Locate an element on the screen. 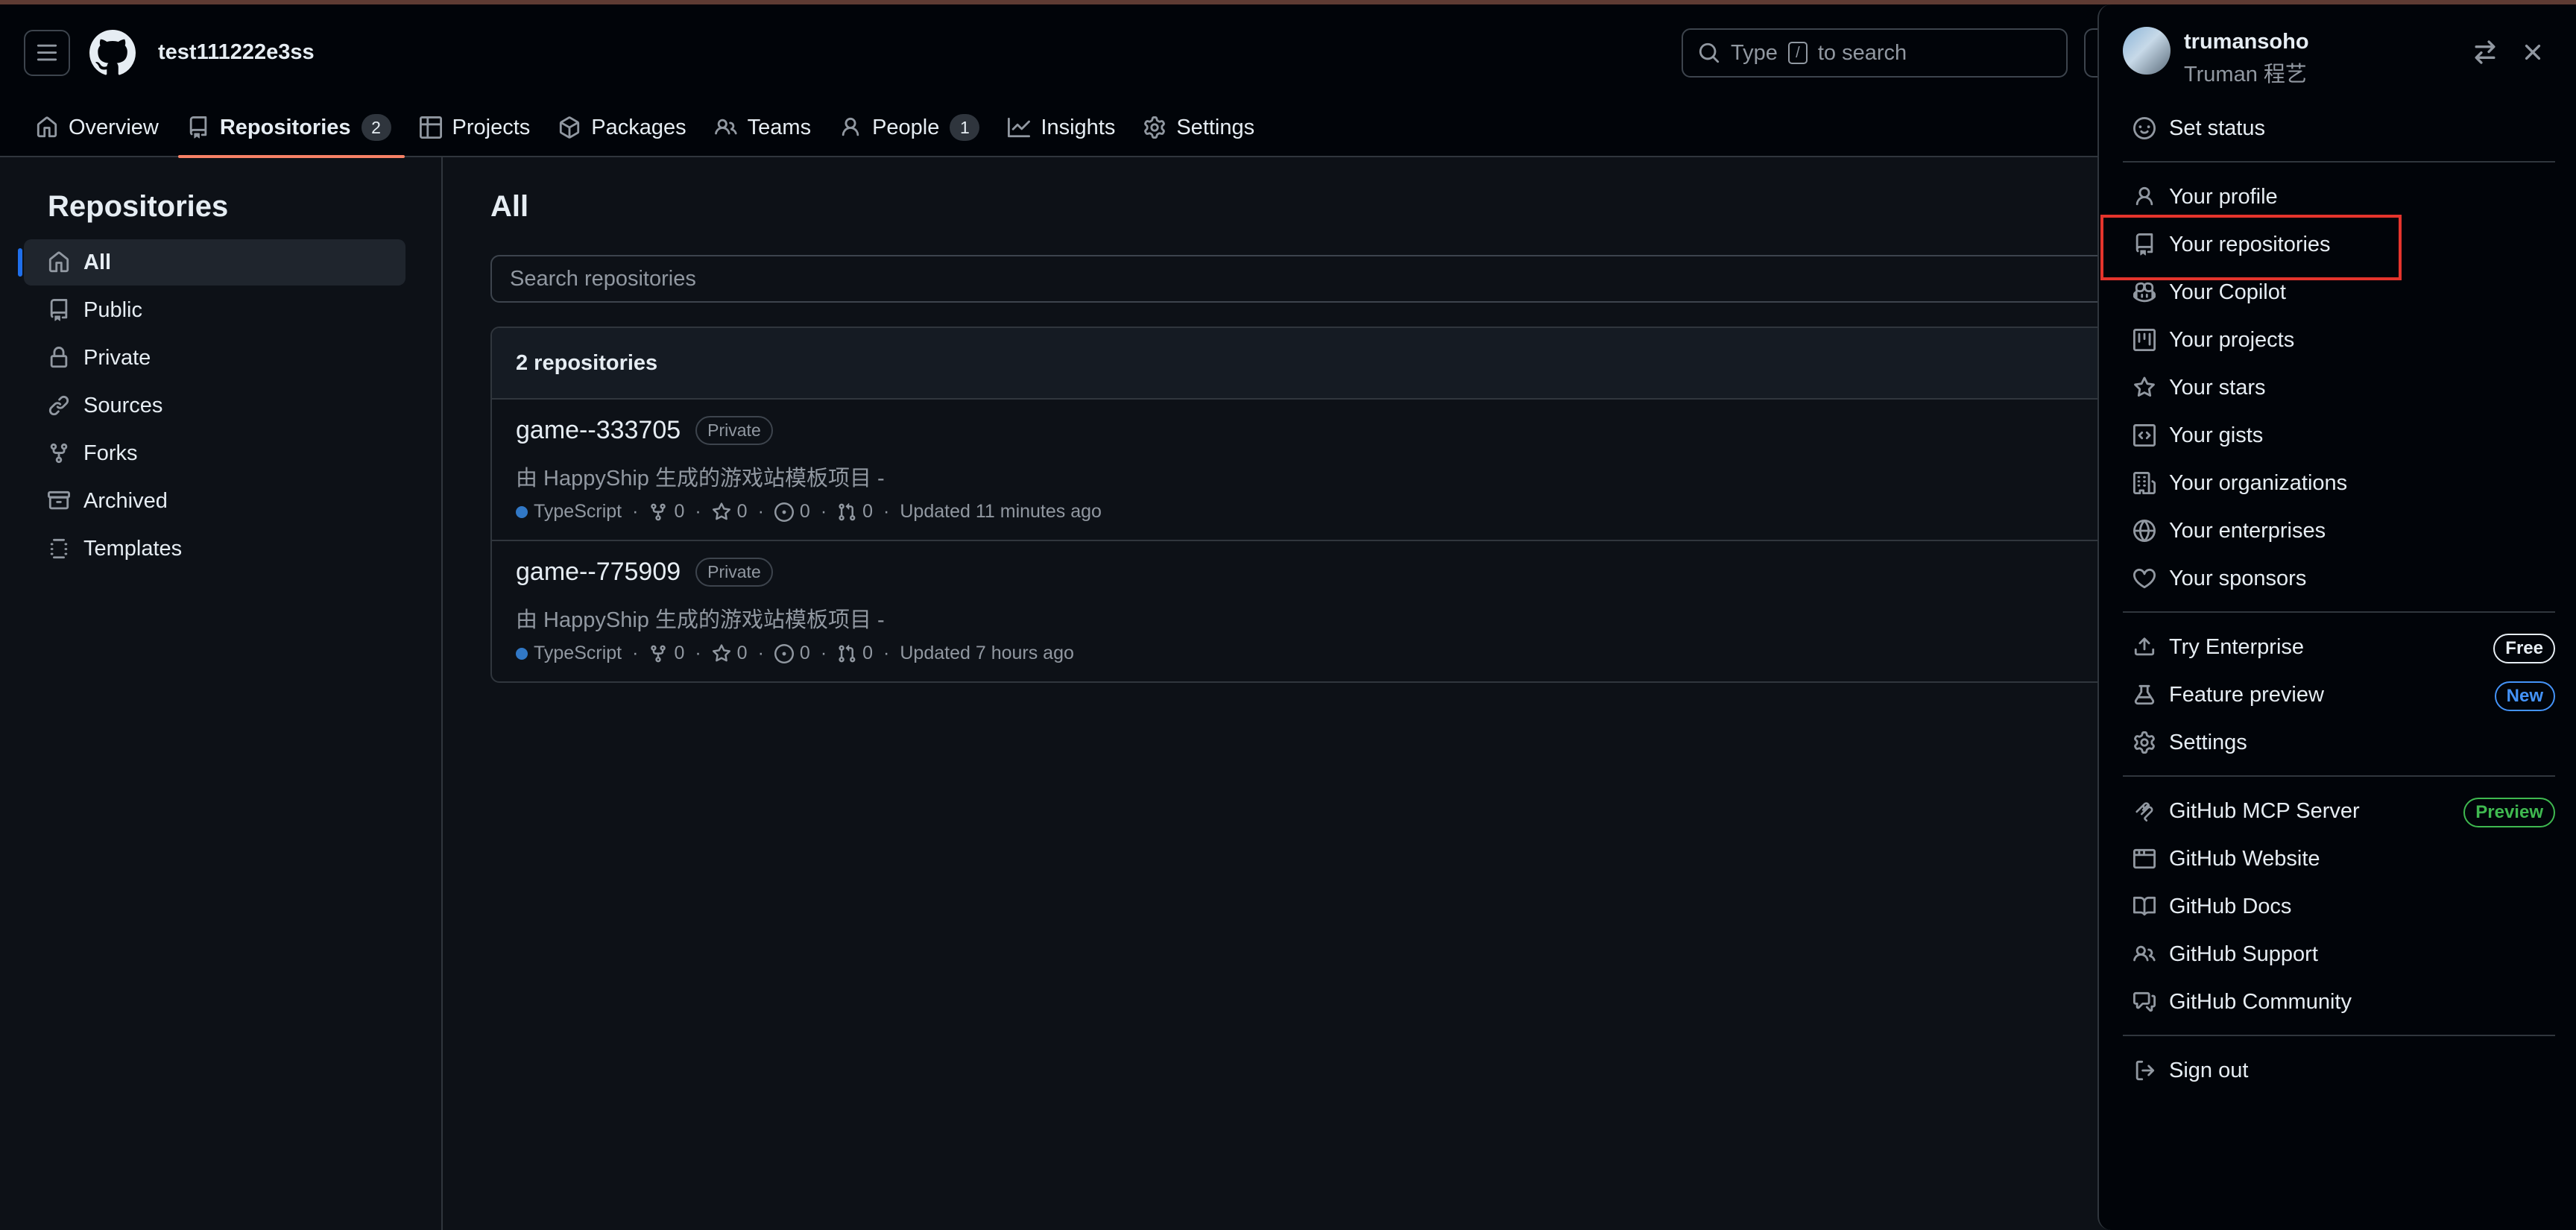  sidebar-item-all: All is located at coordinates (212, 263).